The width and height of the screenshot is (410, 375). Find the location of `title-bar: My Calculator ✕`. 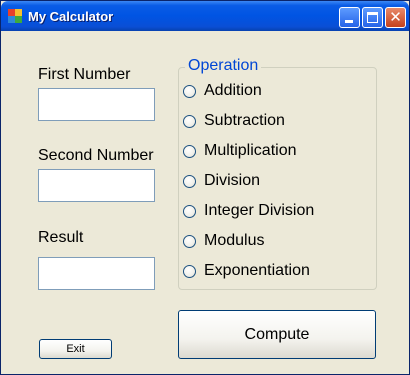

title-bar: My Calculator ✕ is located at coordinates (205, 16).